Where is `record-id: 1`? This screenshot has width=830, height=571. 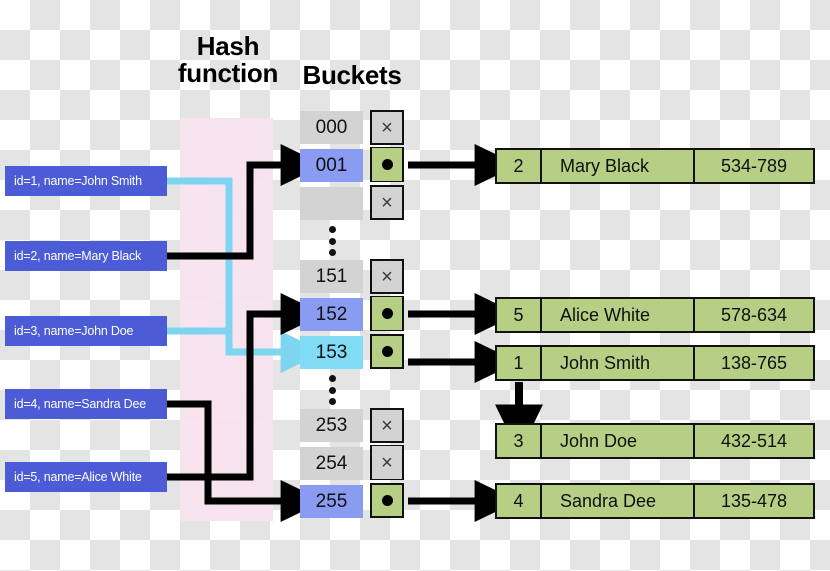
record-id: 1 is located at coordinates (519, 363).